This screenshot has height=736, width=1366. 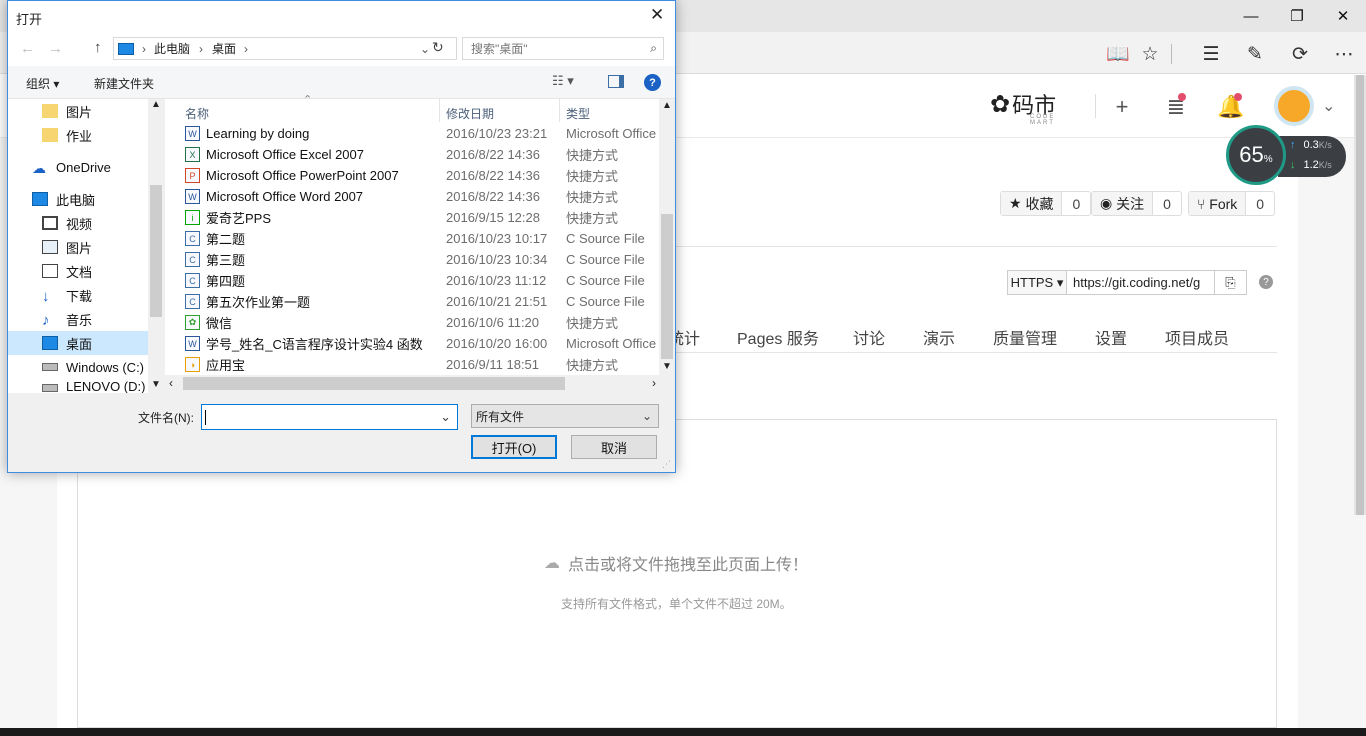 What do you see at coordinates (98, 47) in the screenshot?
I see `up-arrow-icon: ↑` at bounding box center [98, 47].